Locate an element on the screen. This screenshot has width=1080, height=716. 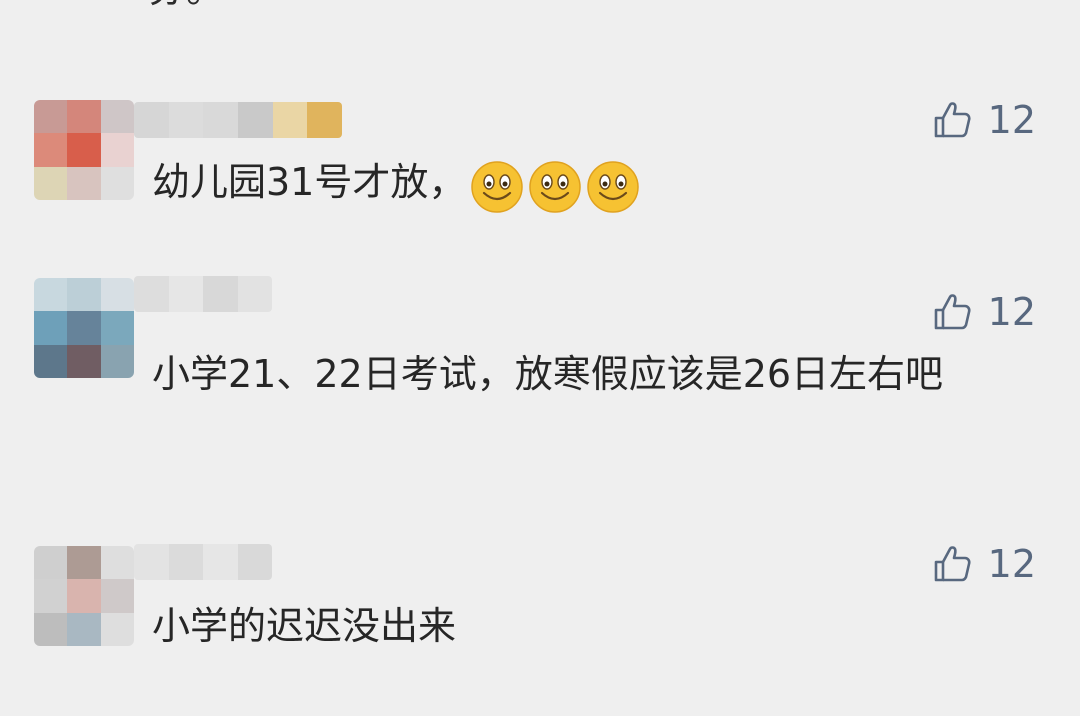
comment-text: 幼儿园31号才放， is located at coordinates (592, 183).